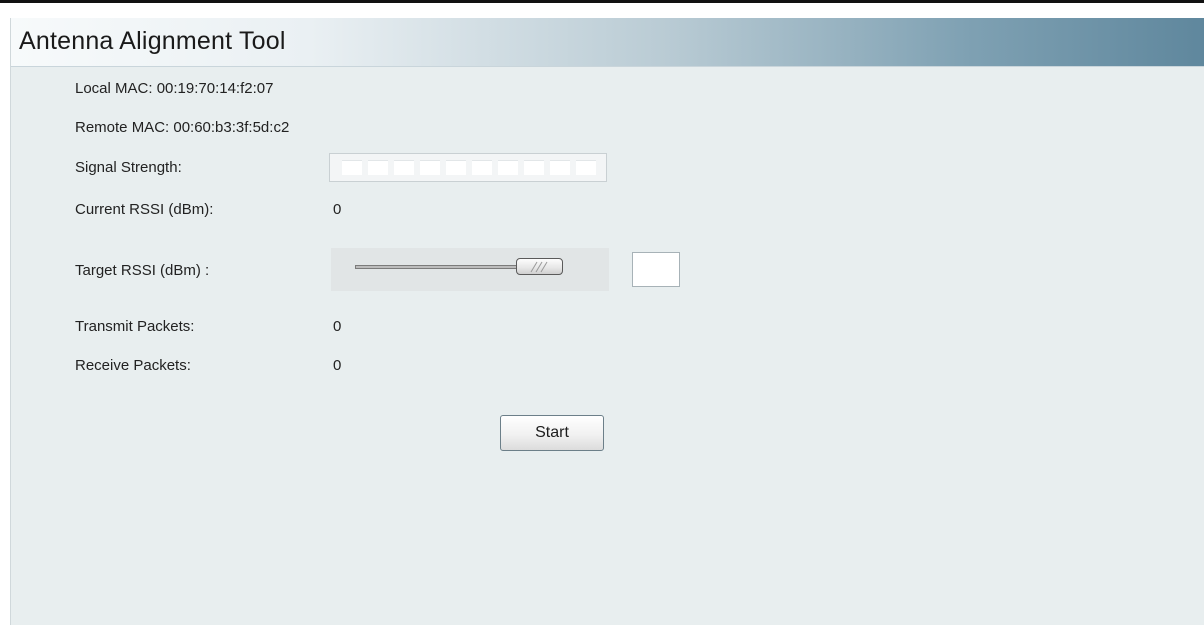 This screenshot has width=1204, height=625. I want to click on signal-strength-label: Signal Strength:, so click(128, 167).